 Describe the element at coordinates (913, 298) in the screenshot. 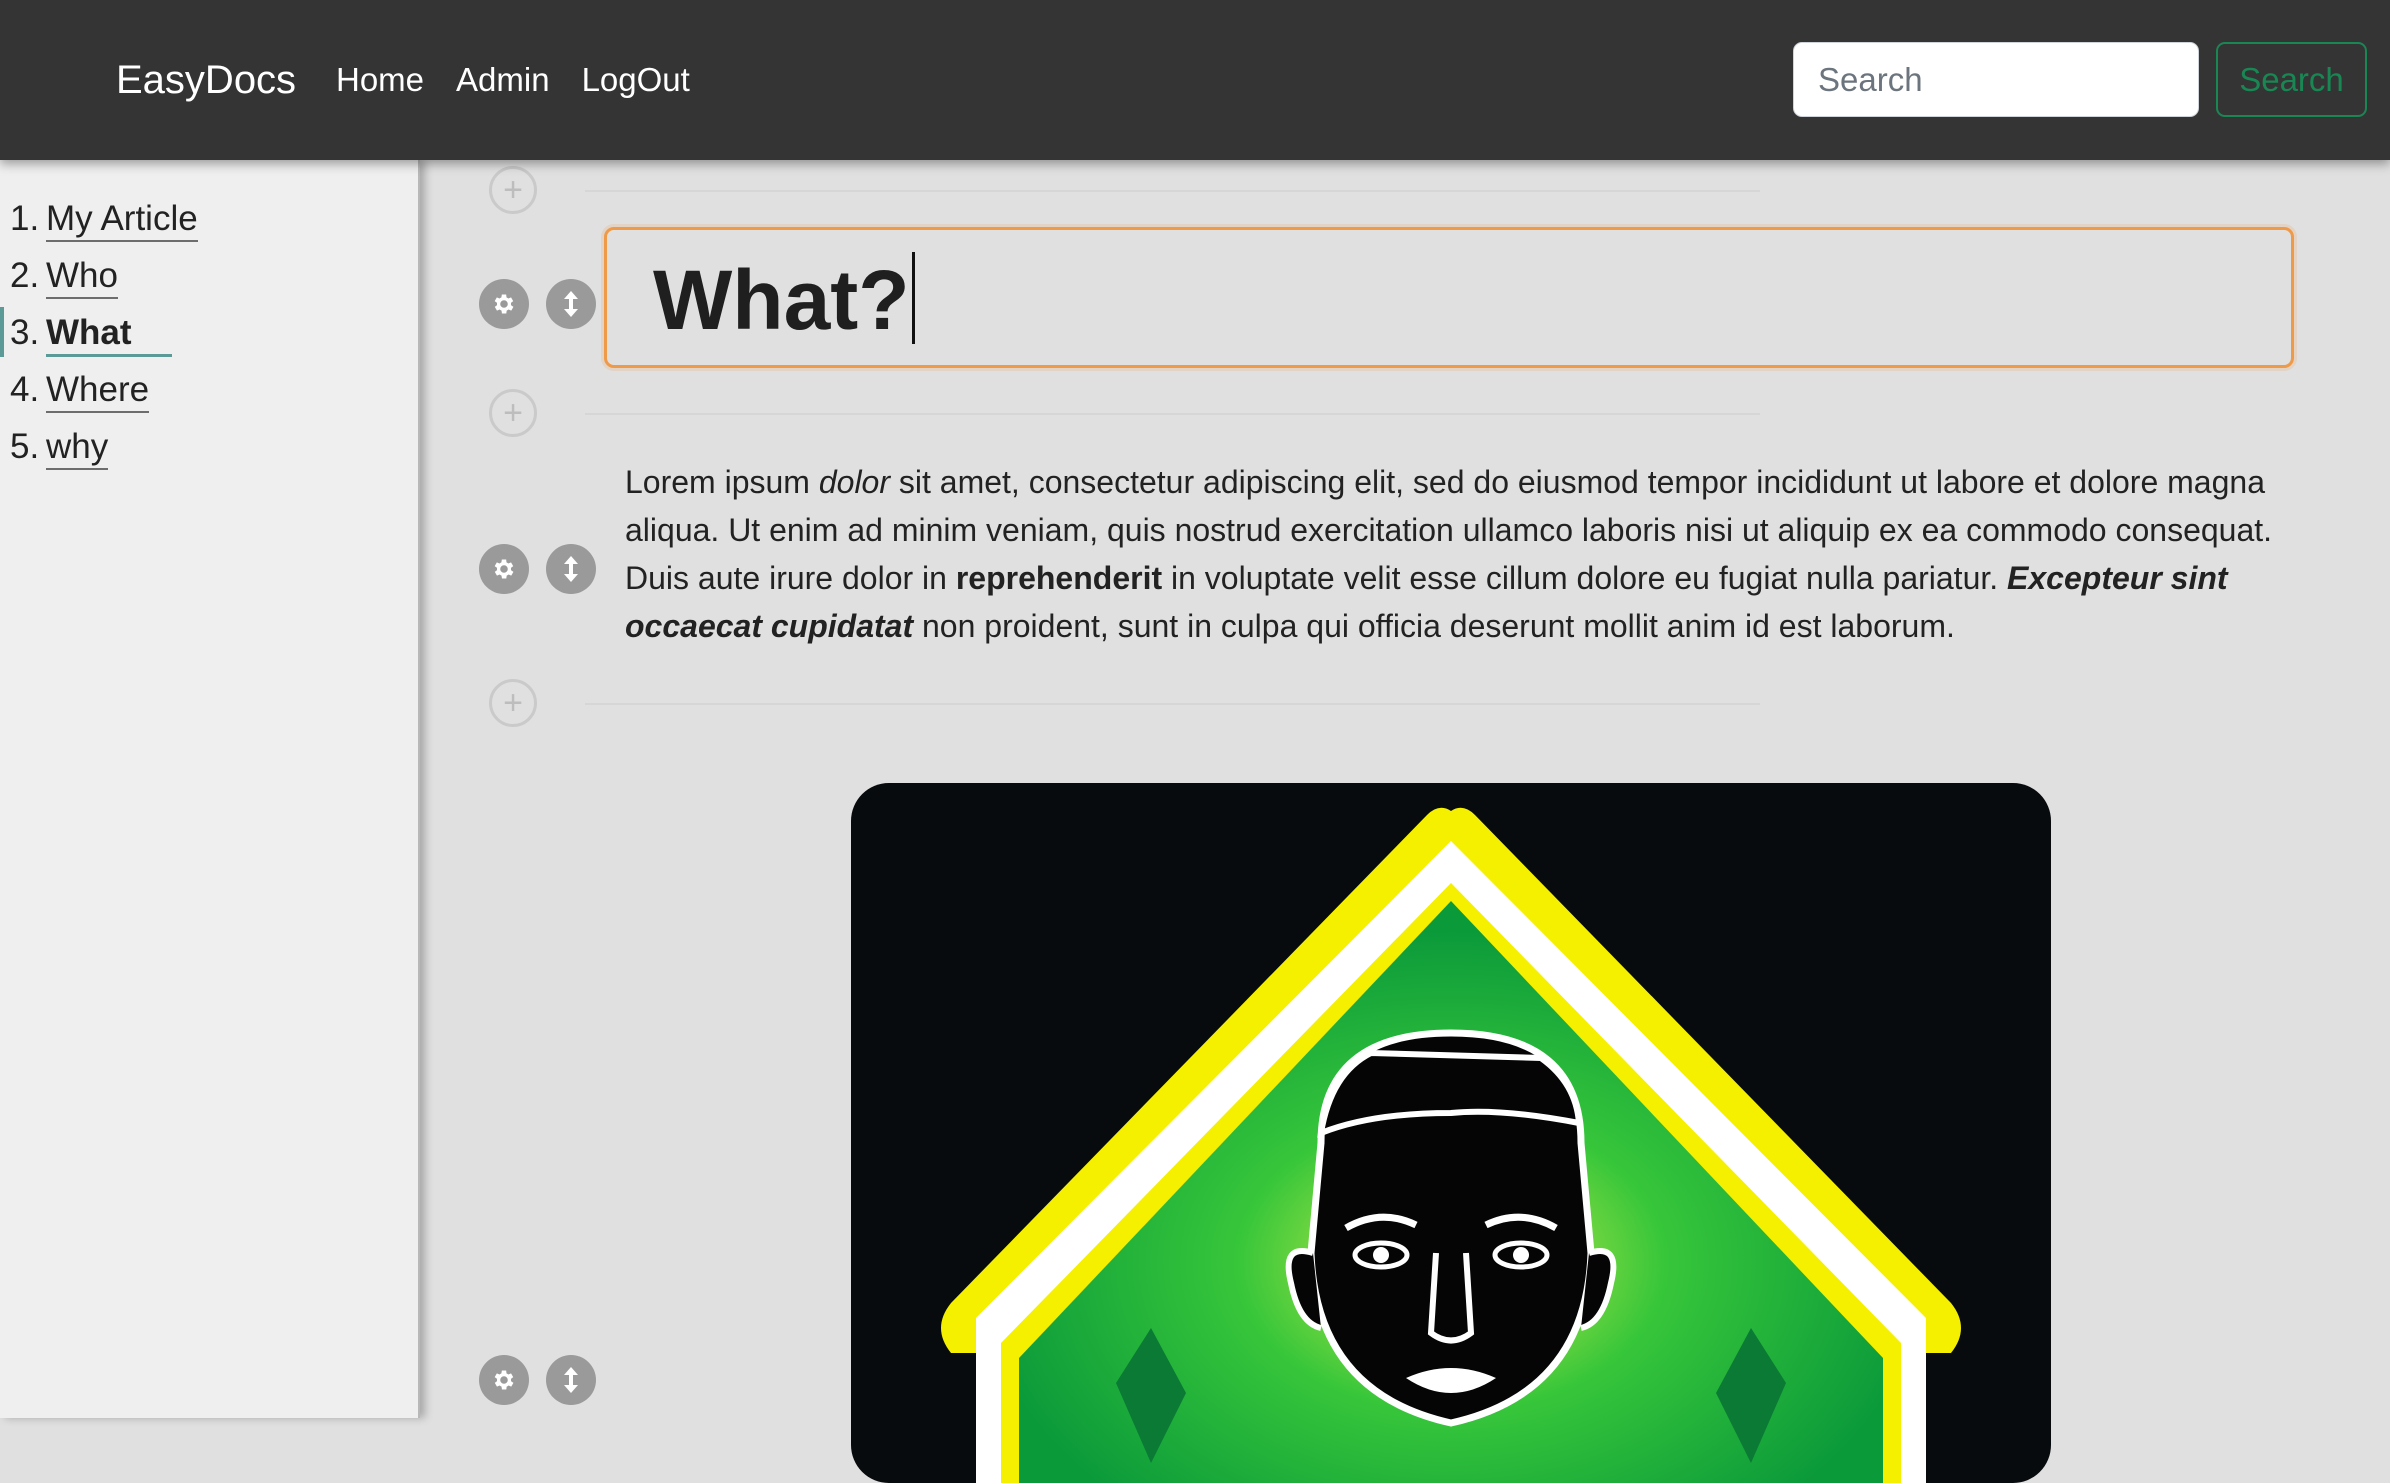

I see `text-caret` at that location.